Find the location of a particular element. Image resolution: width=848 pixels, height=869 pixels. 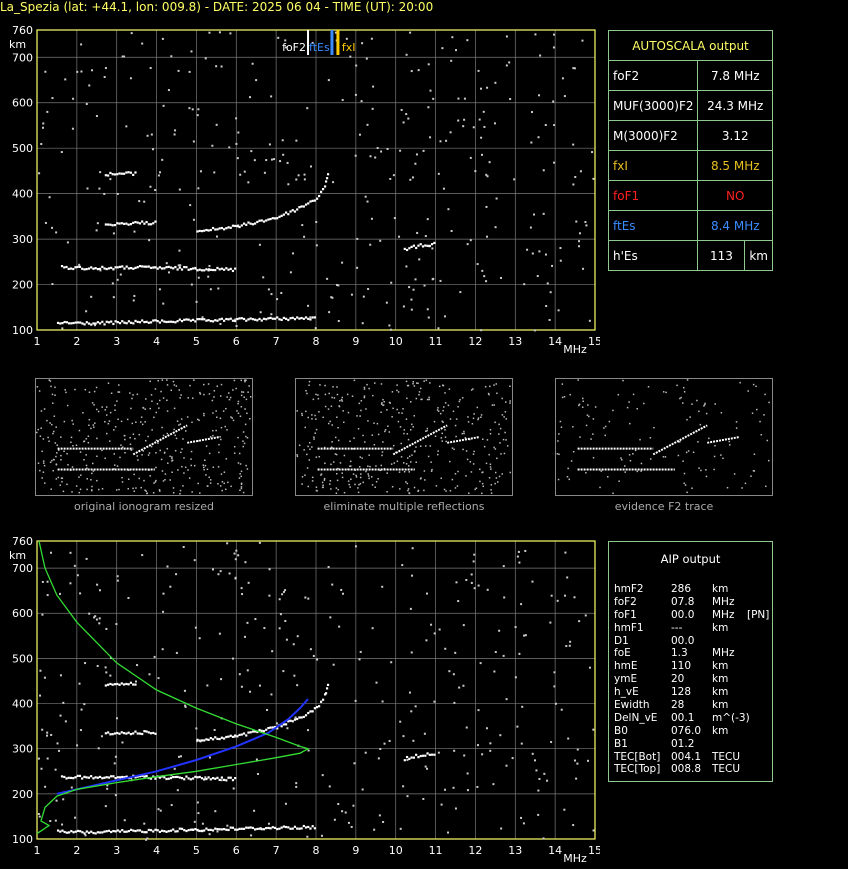

y-axis-label: km is located at coordinates (17, 44).